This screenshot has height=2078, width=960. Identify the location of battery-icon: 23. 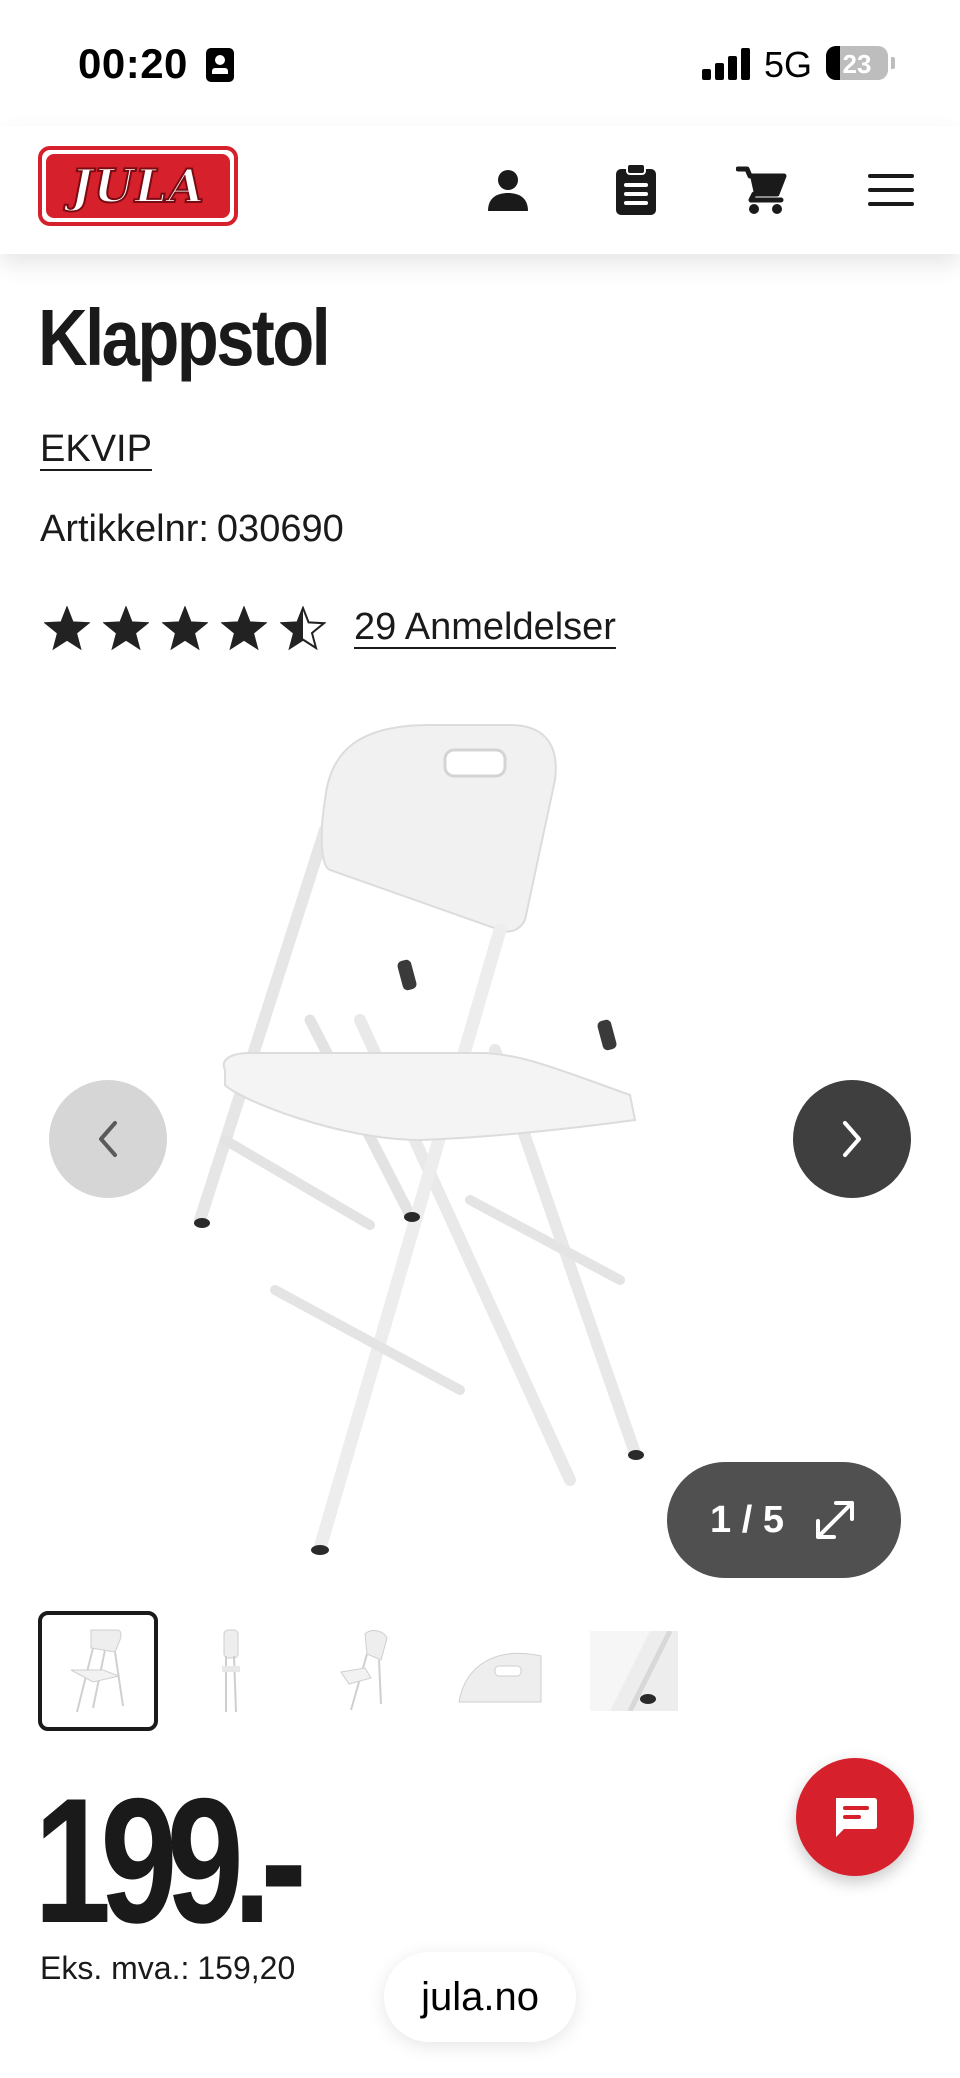
(857, 63).